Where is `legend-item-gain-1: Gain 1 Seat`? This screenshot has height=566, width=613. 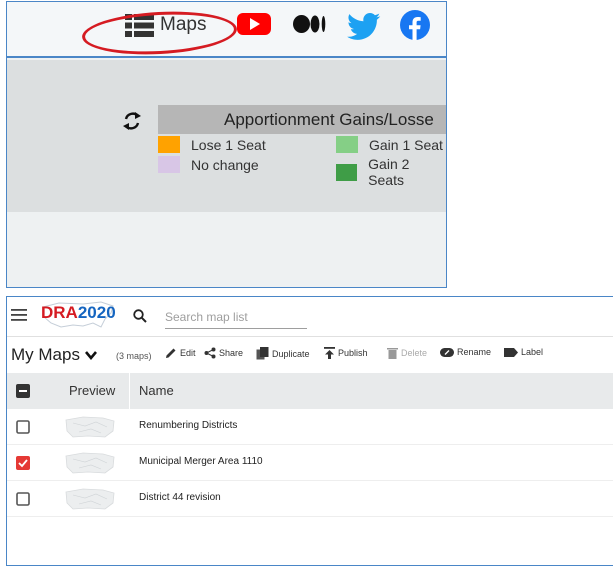
legend-item-gain-1: Gain 1 Seat is located at coordinates (389, 144).